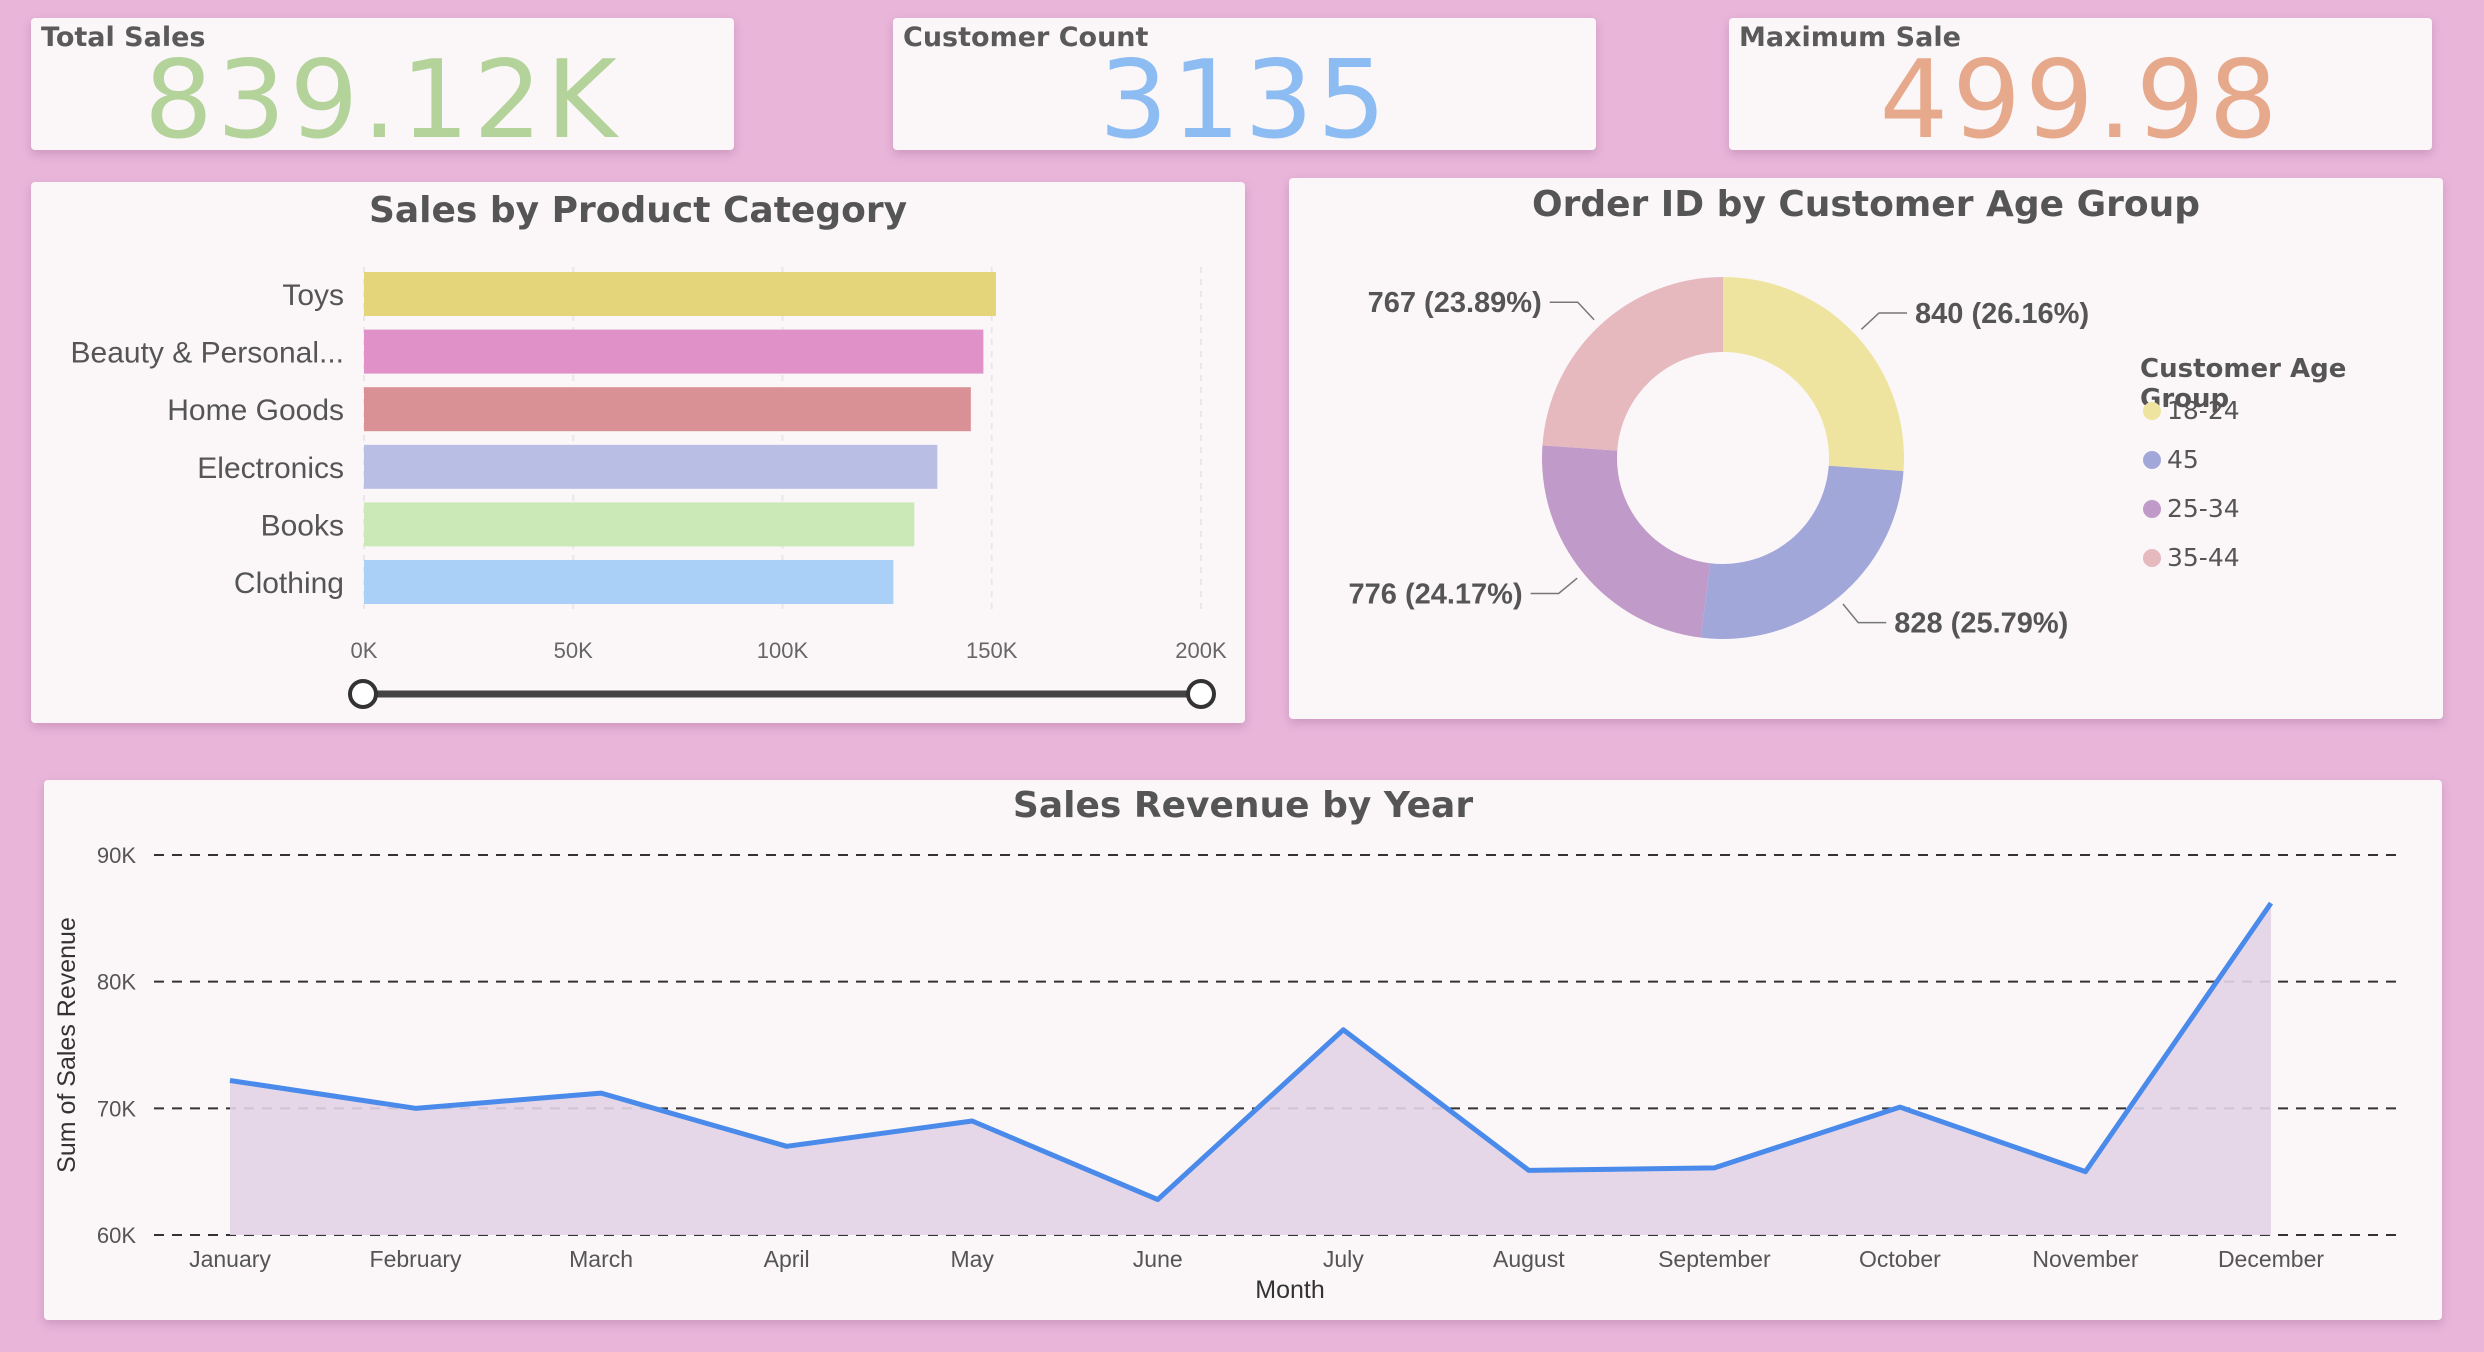 This screenshot has width=2484, height=1352. Describe the element at coordinates (1343, 1259) in the screenshot. I see `x-tick-label: July` at that location.